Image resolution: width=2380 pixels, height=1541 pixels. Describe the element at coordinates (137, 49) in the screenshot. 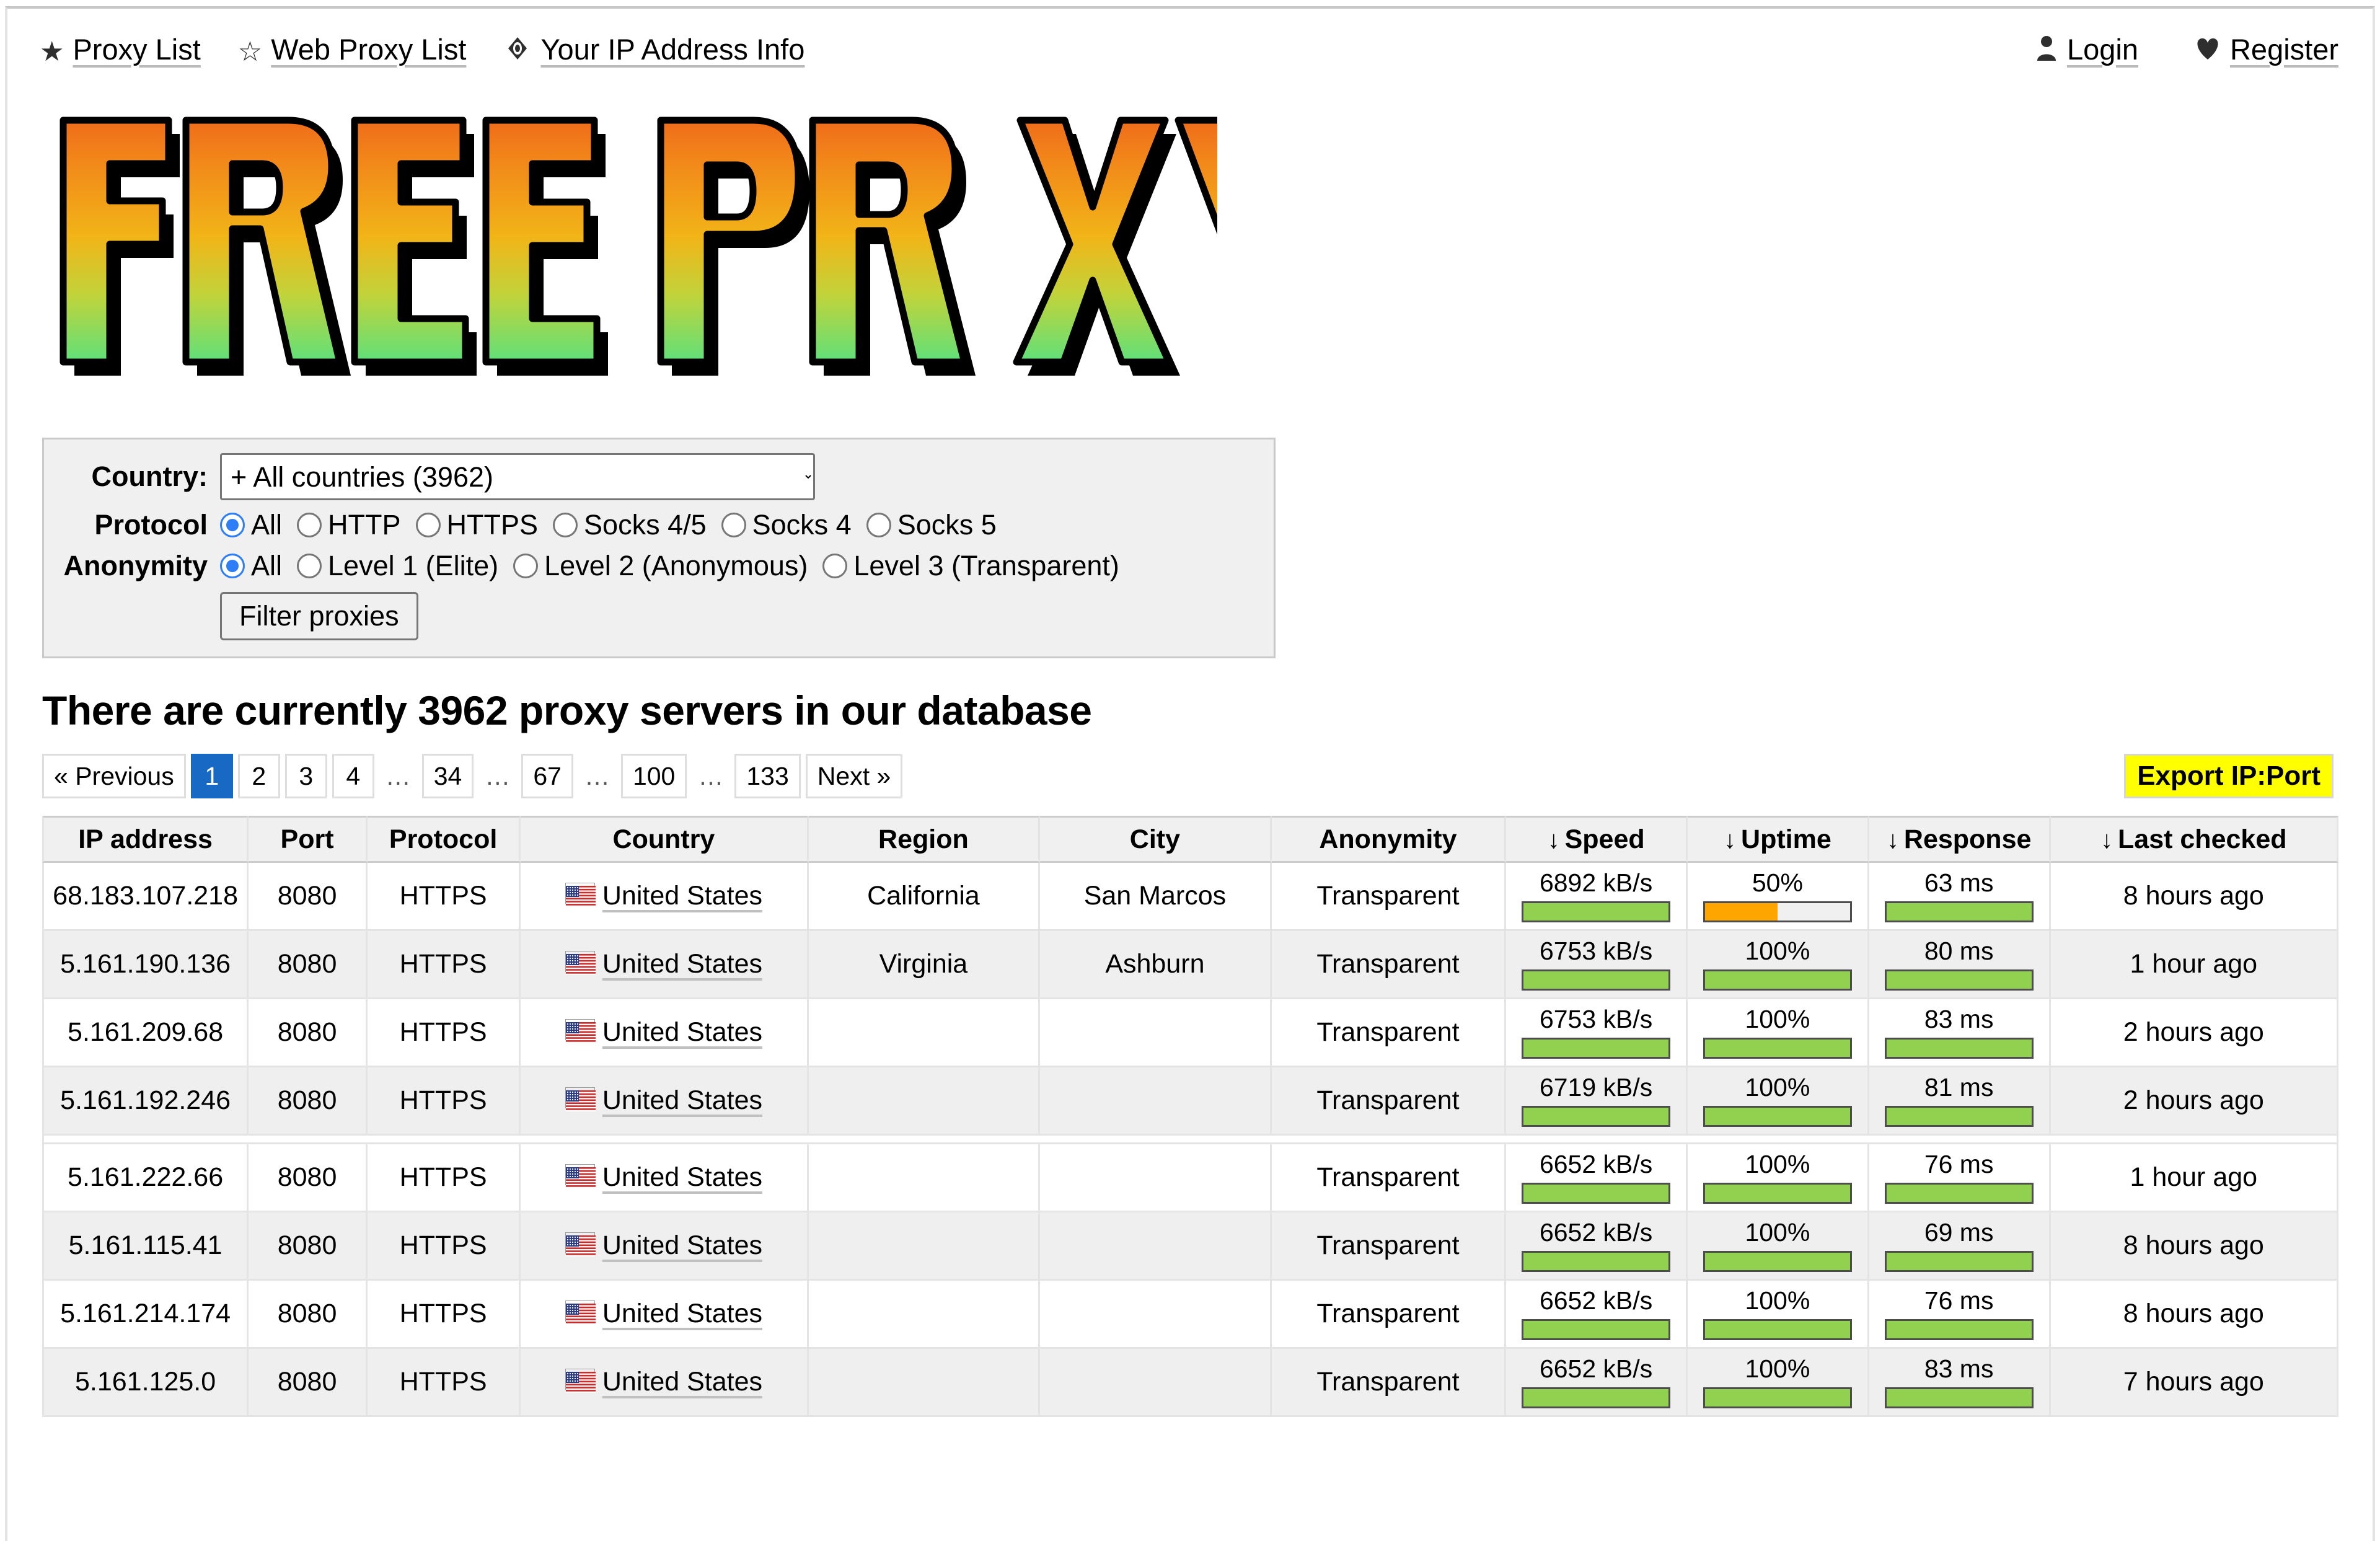

I see `nav-item-label: Proxy List` at that location.